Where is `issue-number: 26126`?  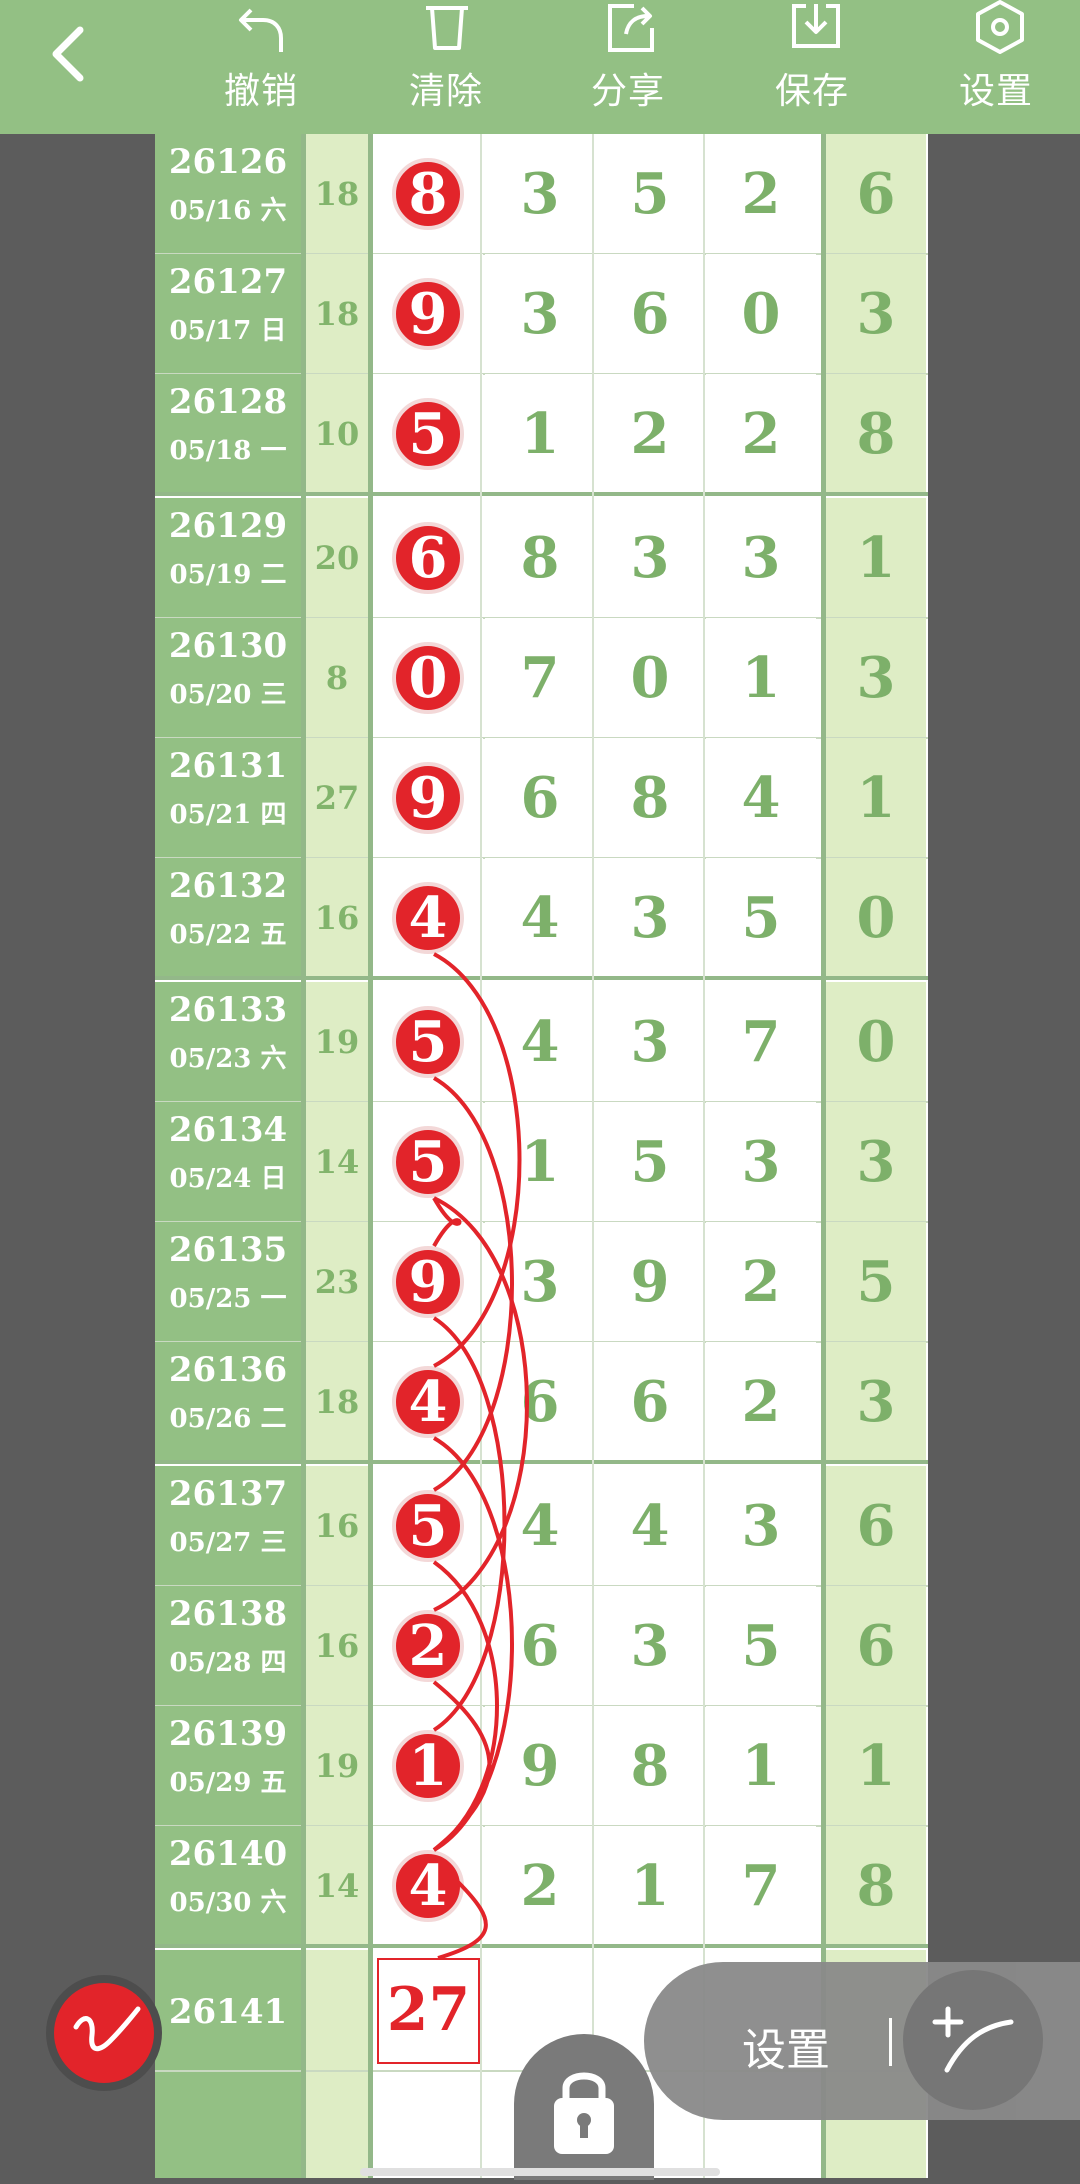 issue-number: 26126 is located at coordinates (228, 162).